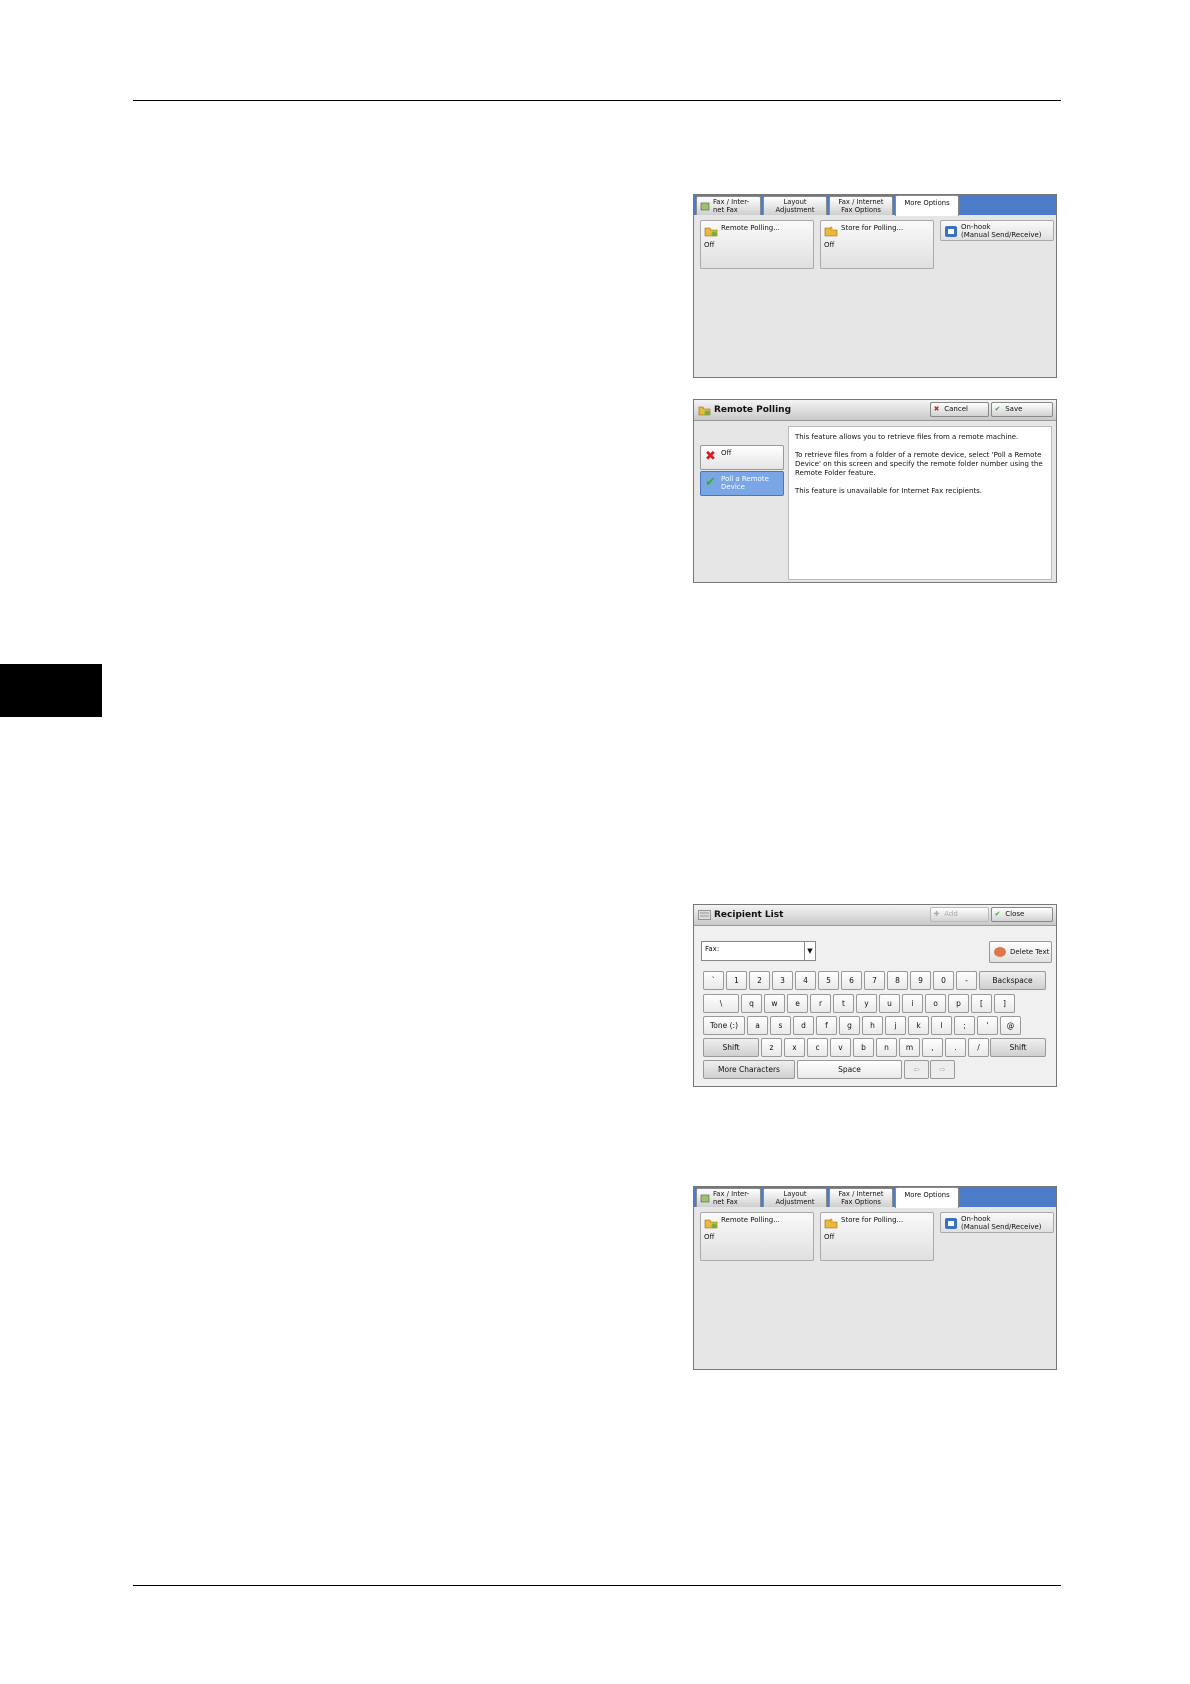 This screenshot has width=1190, height=1684. Describe the element at coordinates (1004, 1003) in the screenshot. I see `key-2-13: ]` at that location.